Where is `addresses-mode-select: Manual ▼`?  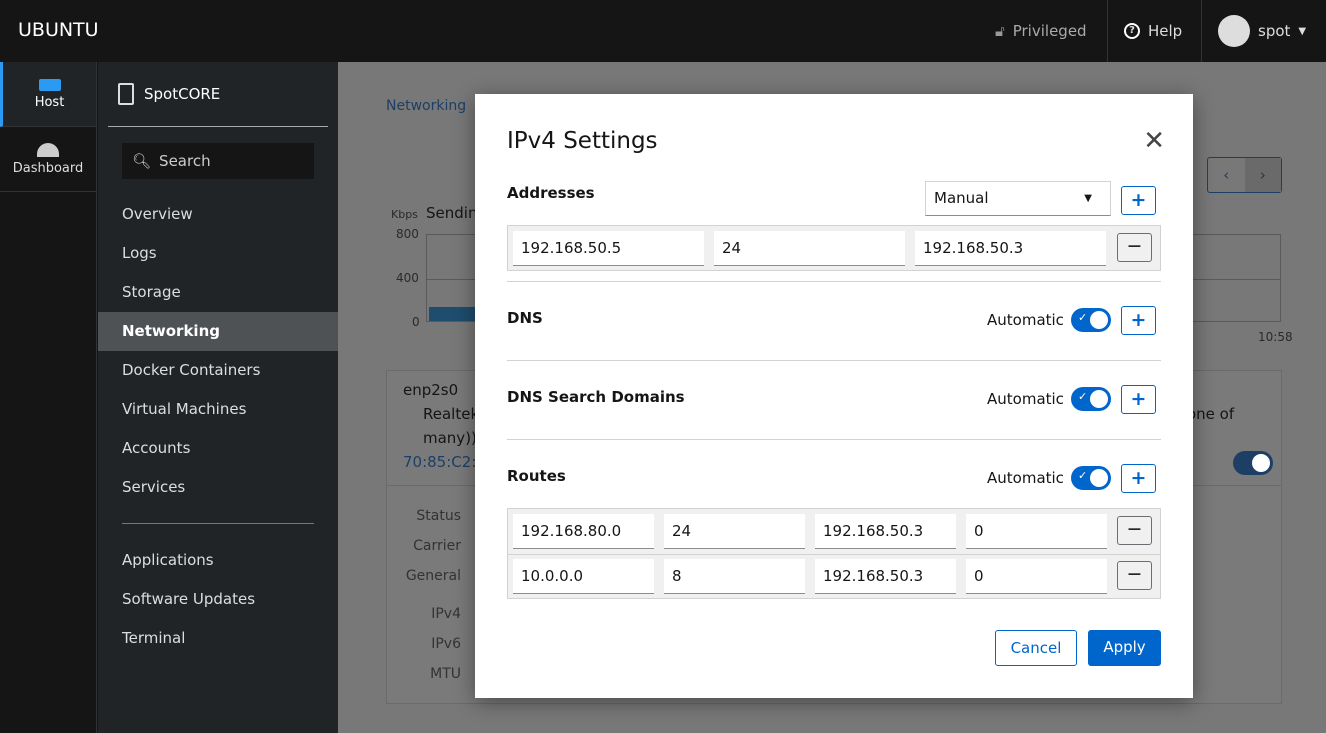
addresses-mode-select: Manual ▼ is located at coordinates (1018, 198).